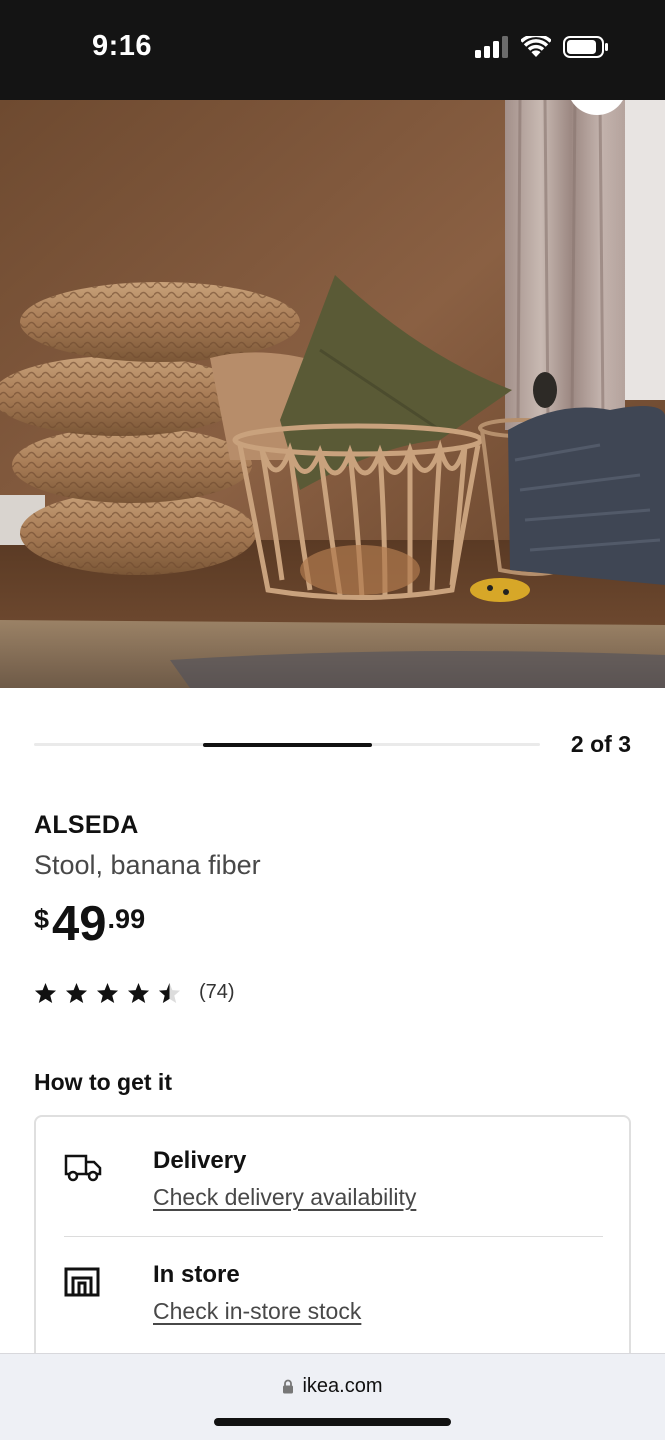  Describe the element at coordinates (217, 992) in the screenshot. I see `rating-count: (74)` at that location.